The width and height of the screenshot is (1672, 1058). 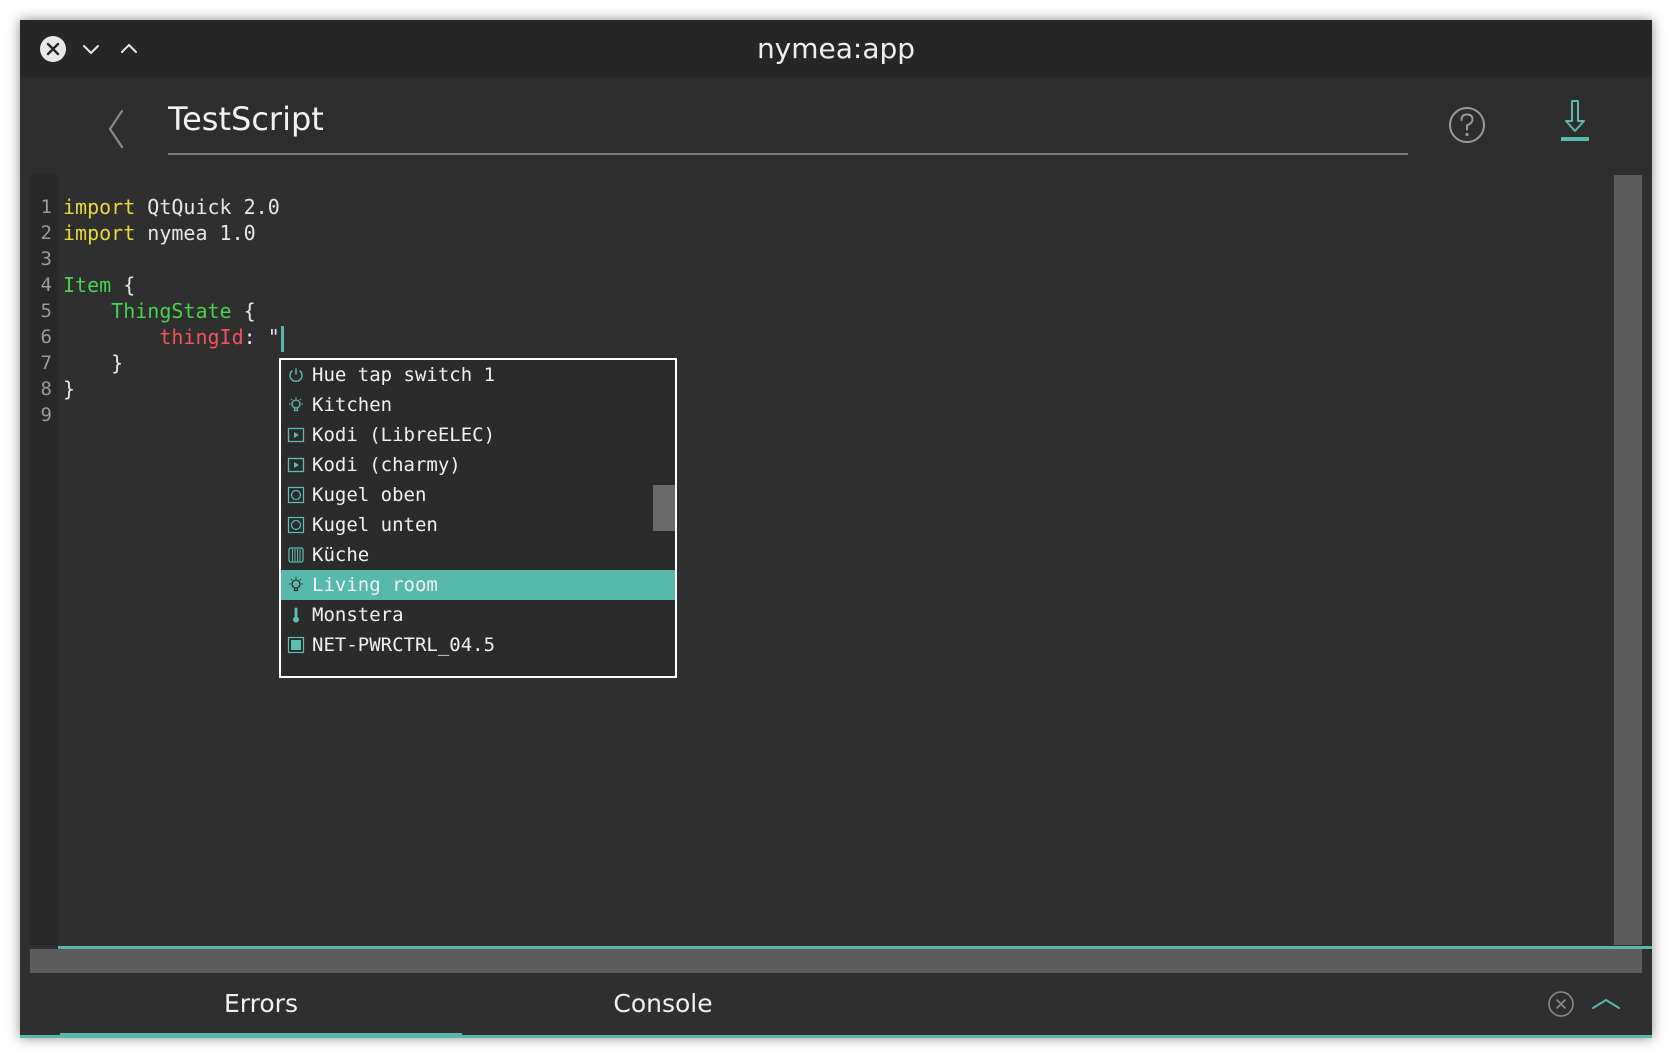 I want to click on bottom-panel: Errors Console, so click(x=836, y=1005).